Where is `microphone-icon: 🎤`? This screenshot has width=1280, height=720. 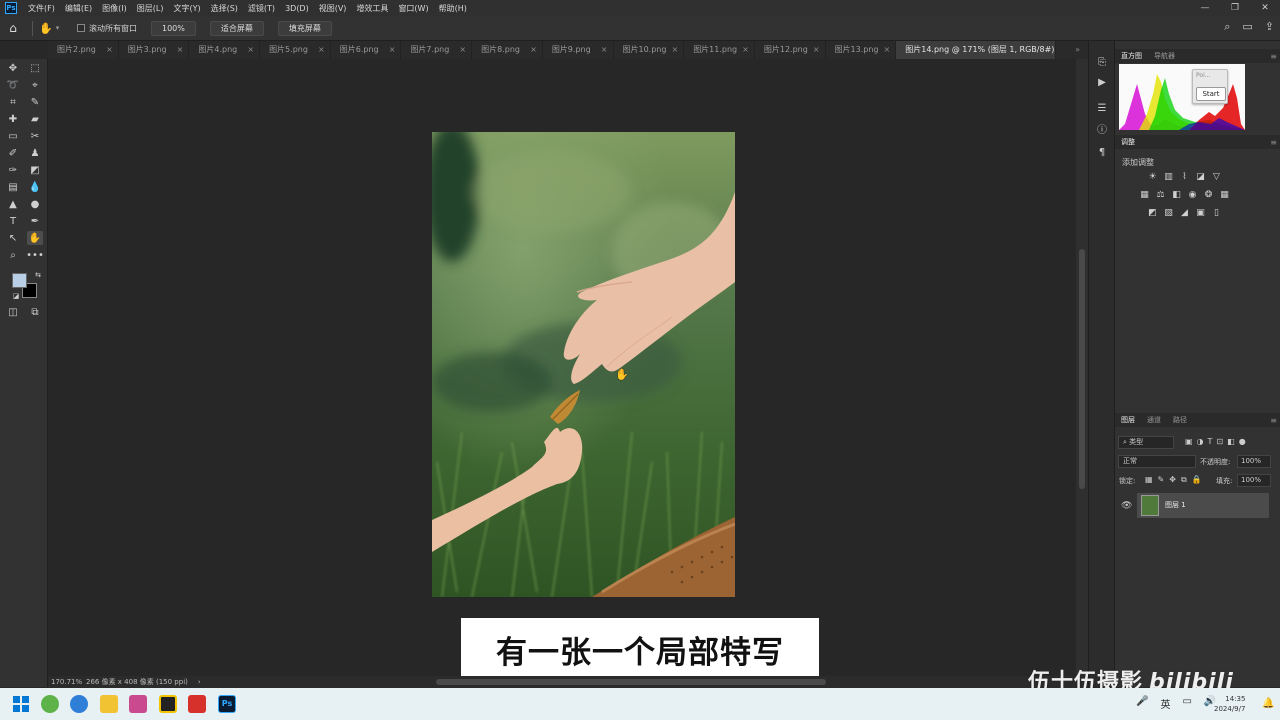
microphone-icon: 🎤 is located at coordinates (1142, 703).